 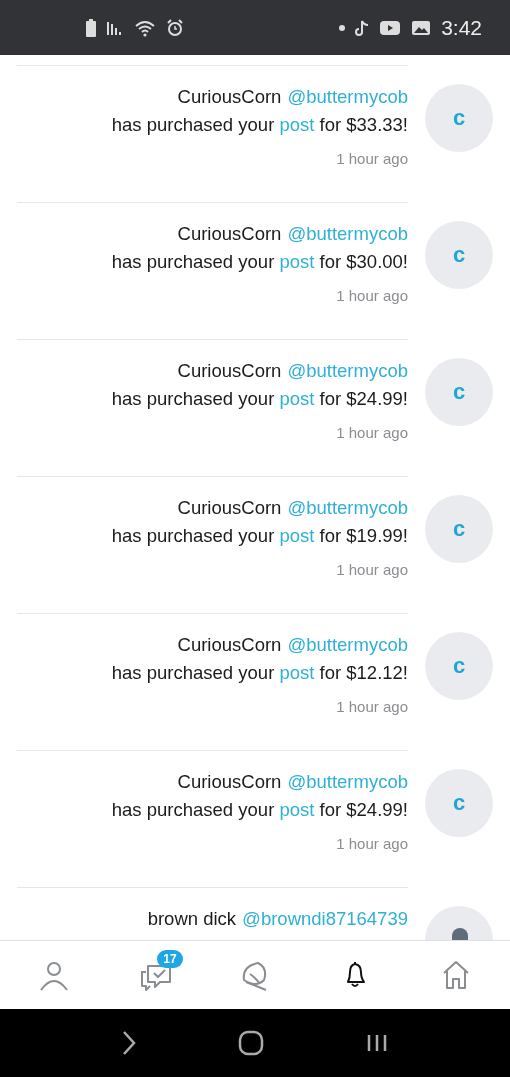 I want to click on signal-icon, so click(x=115, y=27).